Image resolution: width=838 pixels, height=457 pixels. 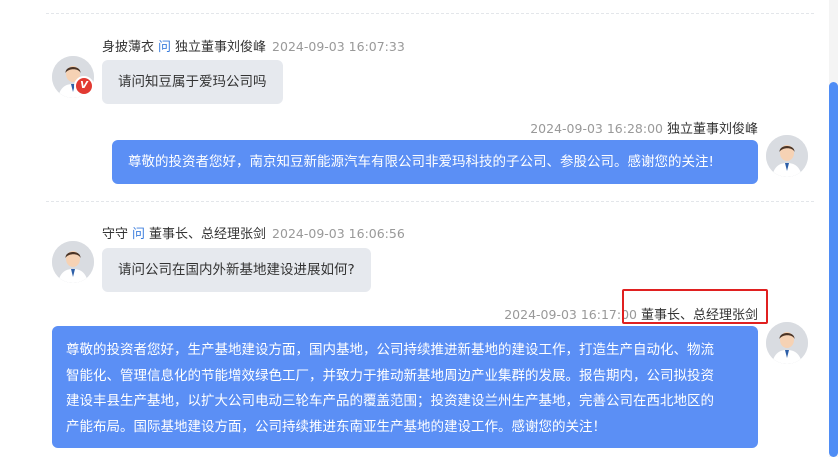 What do you see at coordinates (596, 128) in the screenshot?
I see `answer-time: 2024-09-03 16:28:00` at bounding box center [596, 128].